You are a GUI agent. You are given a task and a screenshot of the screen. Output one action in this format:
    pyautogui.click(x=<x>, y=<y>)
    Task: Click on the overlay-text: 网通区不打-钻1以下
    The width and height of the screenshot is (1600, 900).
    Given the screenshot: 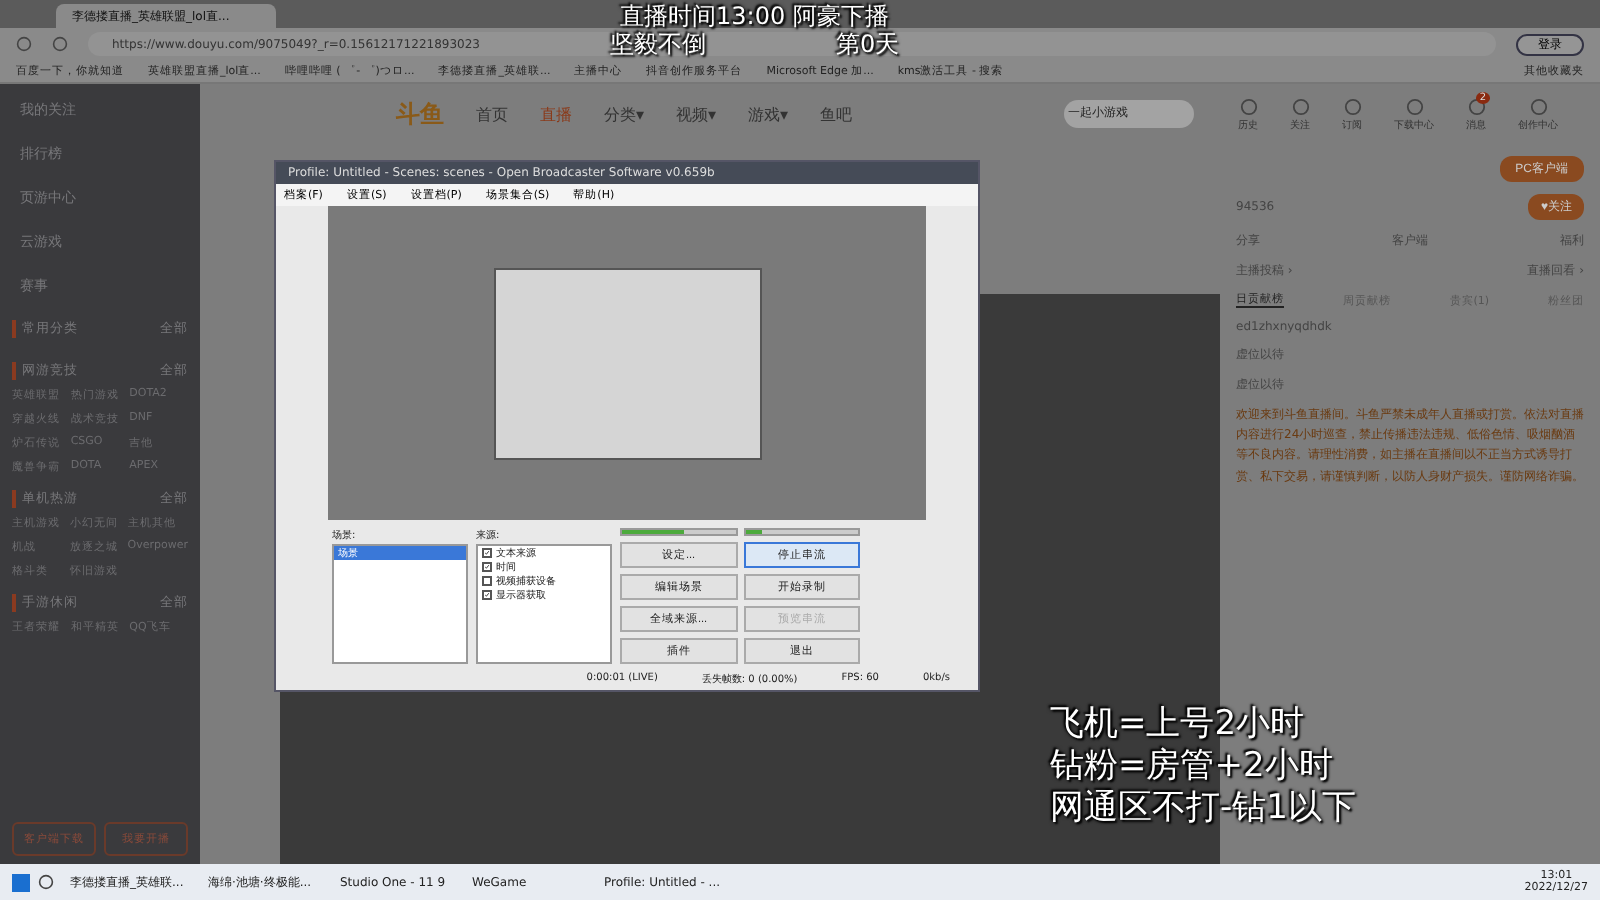 What is the action you would take?
    pyautogui.click(x=1203, y=809)
    